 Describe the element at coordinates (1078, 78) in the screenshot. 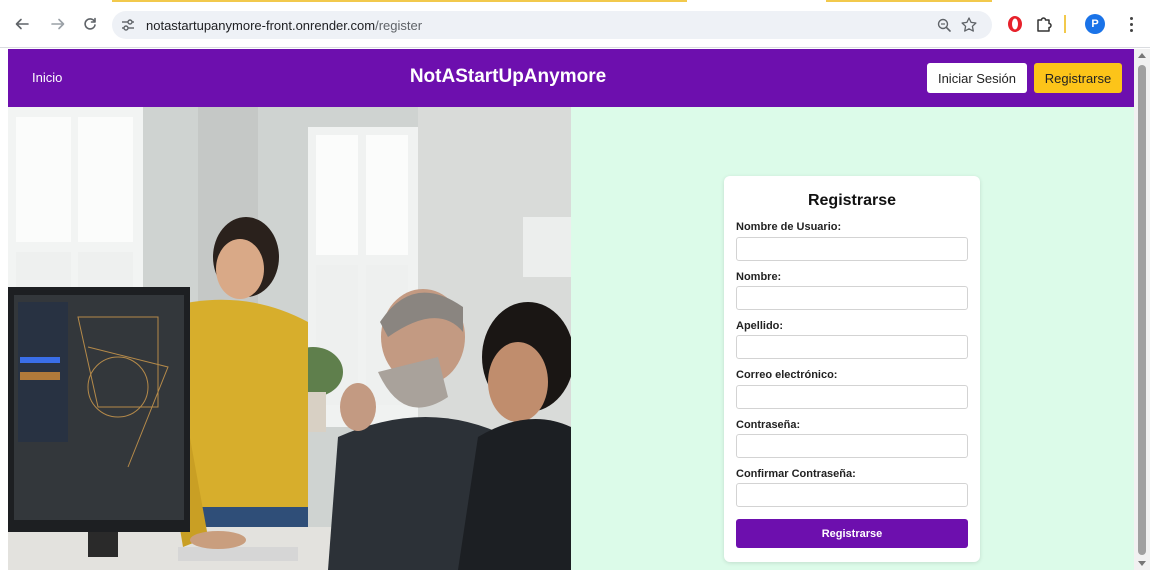

I see `register-nav-button: Registrarse` at that location.